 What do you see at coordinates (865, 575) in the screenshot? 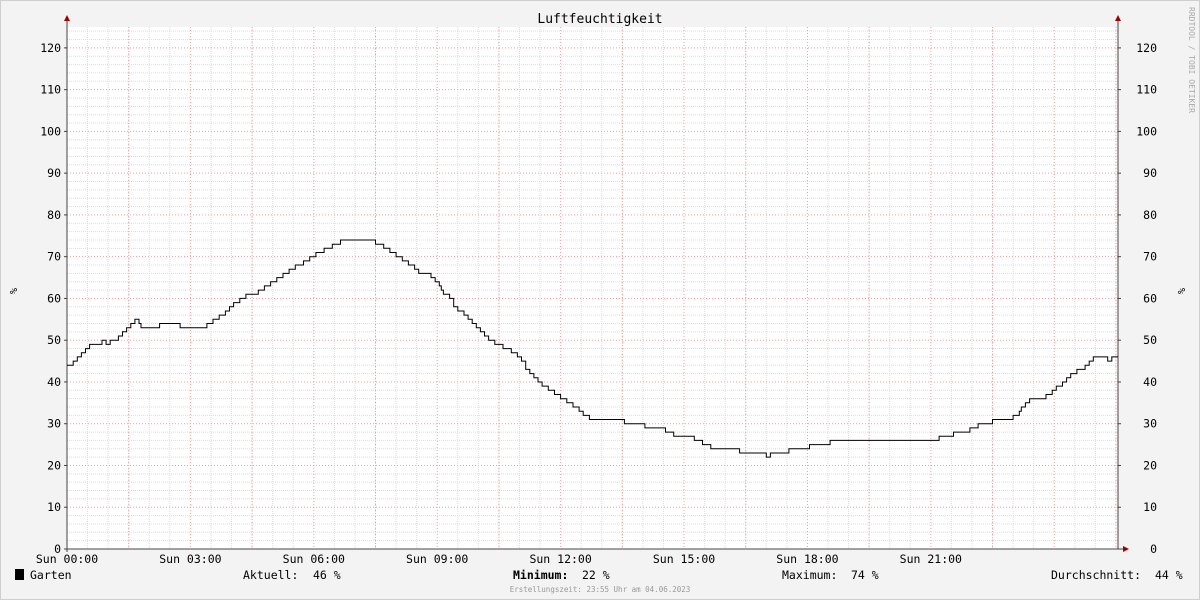
I see `legend-max-value: 74 %` at bounding box center [865, 575].